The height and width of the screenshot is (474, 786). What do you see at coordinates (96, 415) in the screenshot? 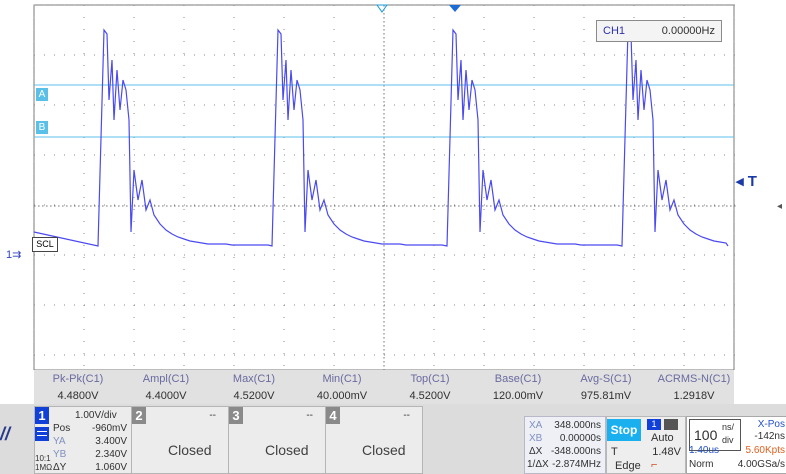
I see `ch1-vdiv: 1.00V/div` at bounding box center [96, 415].